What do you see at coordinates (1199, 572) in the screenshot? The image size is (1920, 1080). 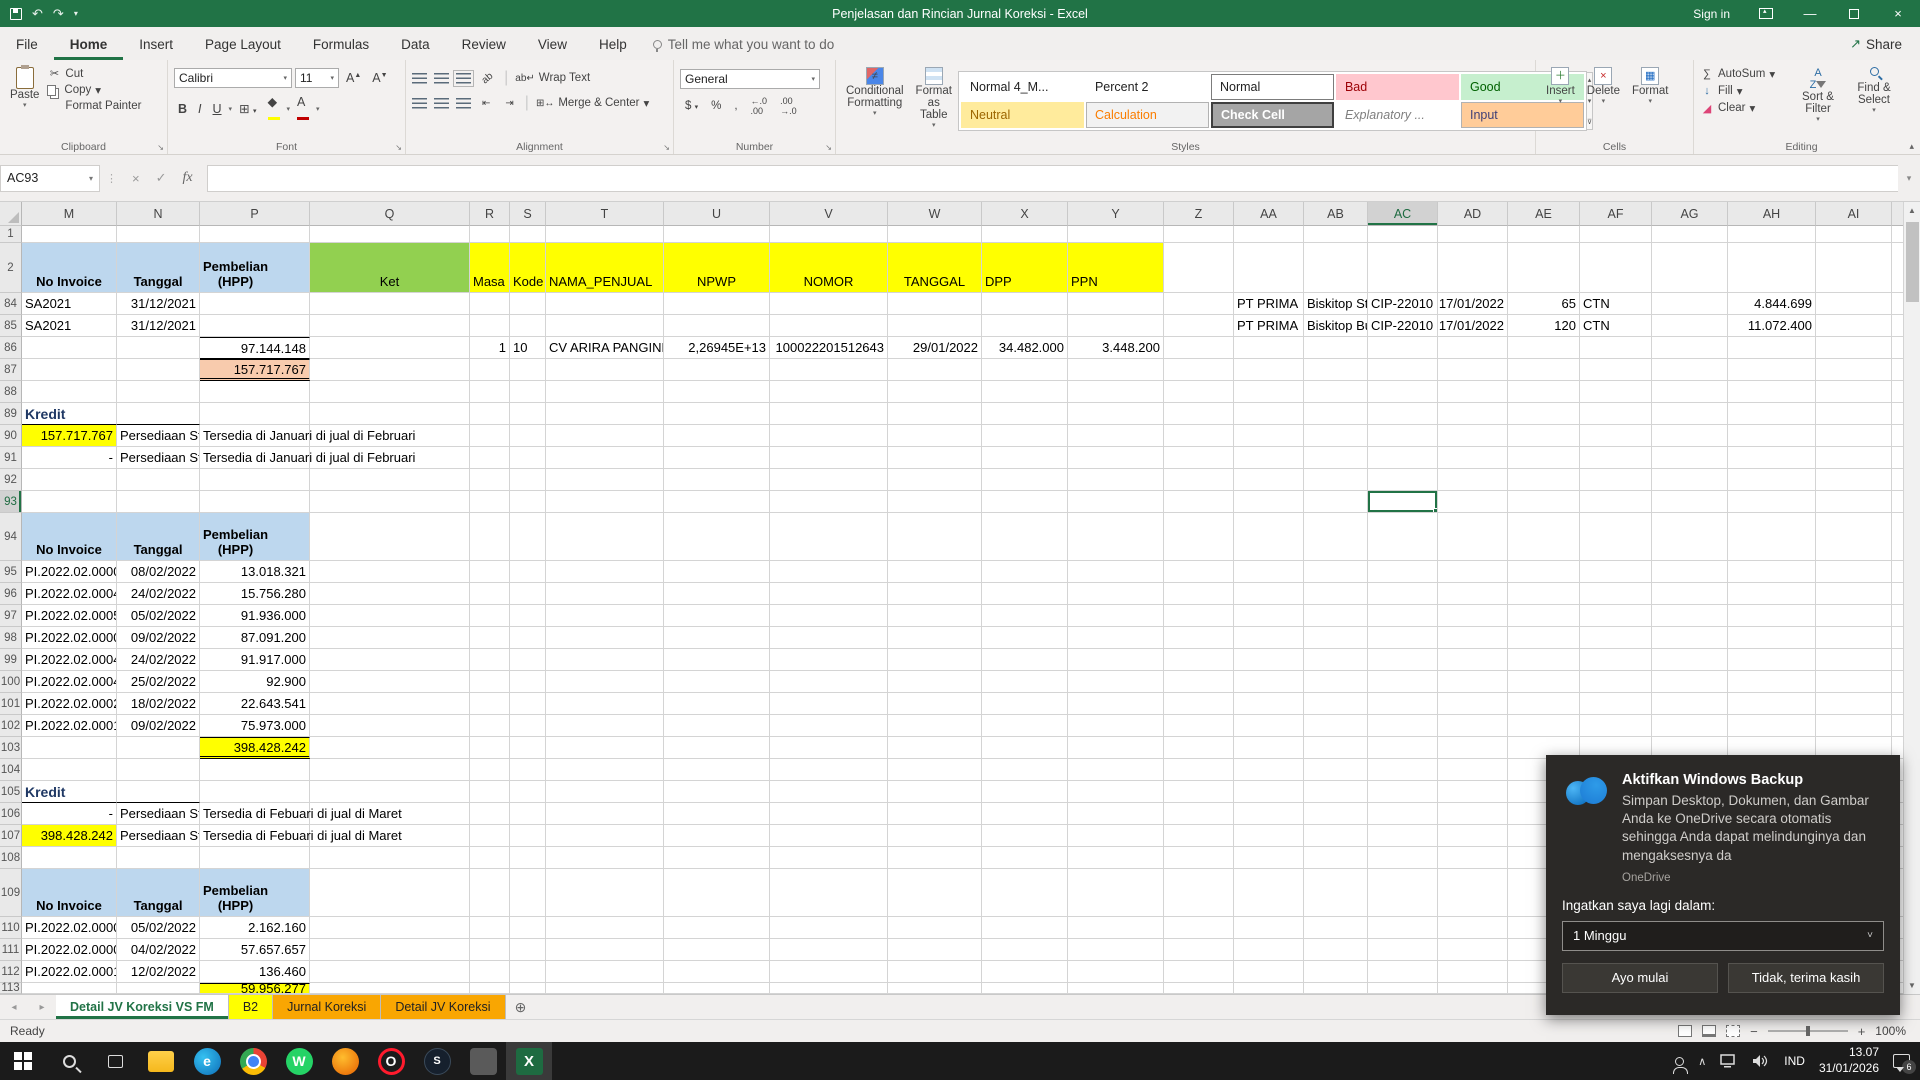 I see `cell-Z95` at bounding box center [1199, 572].